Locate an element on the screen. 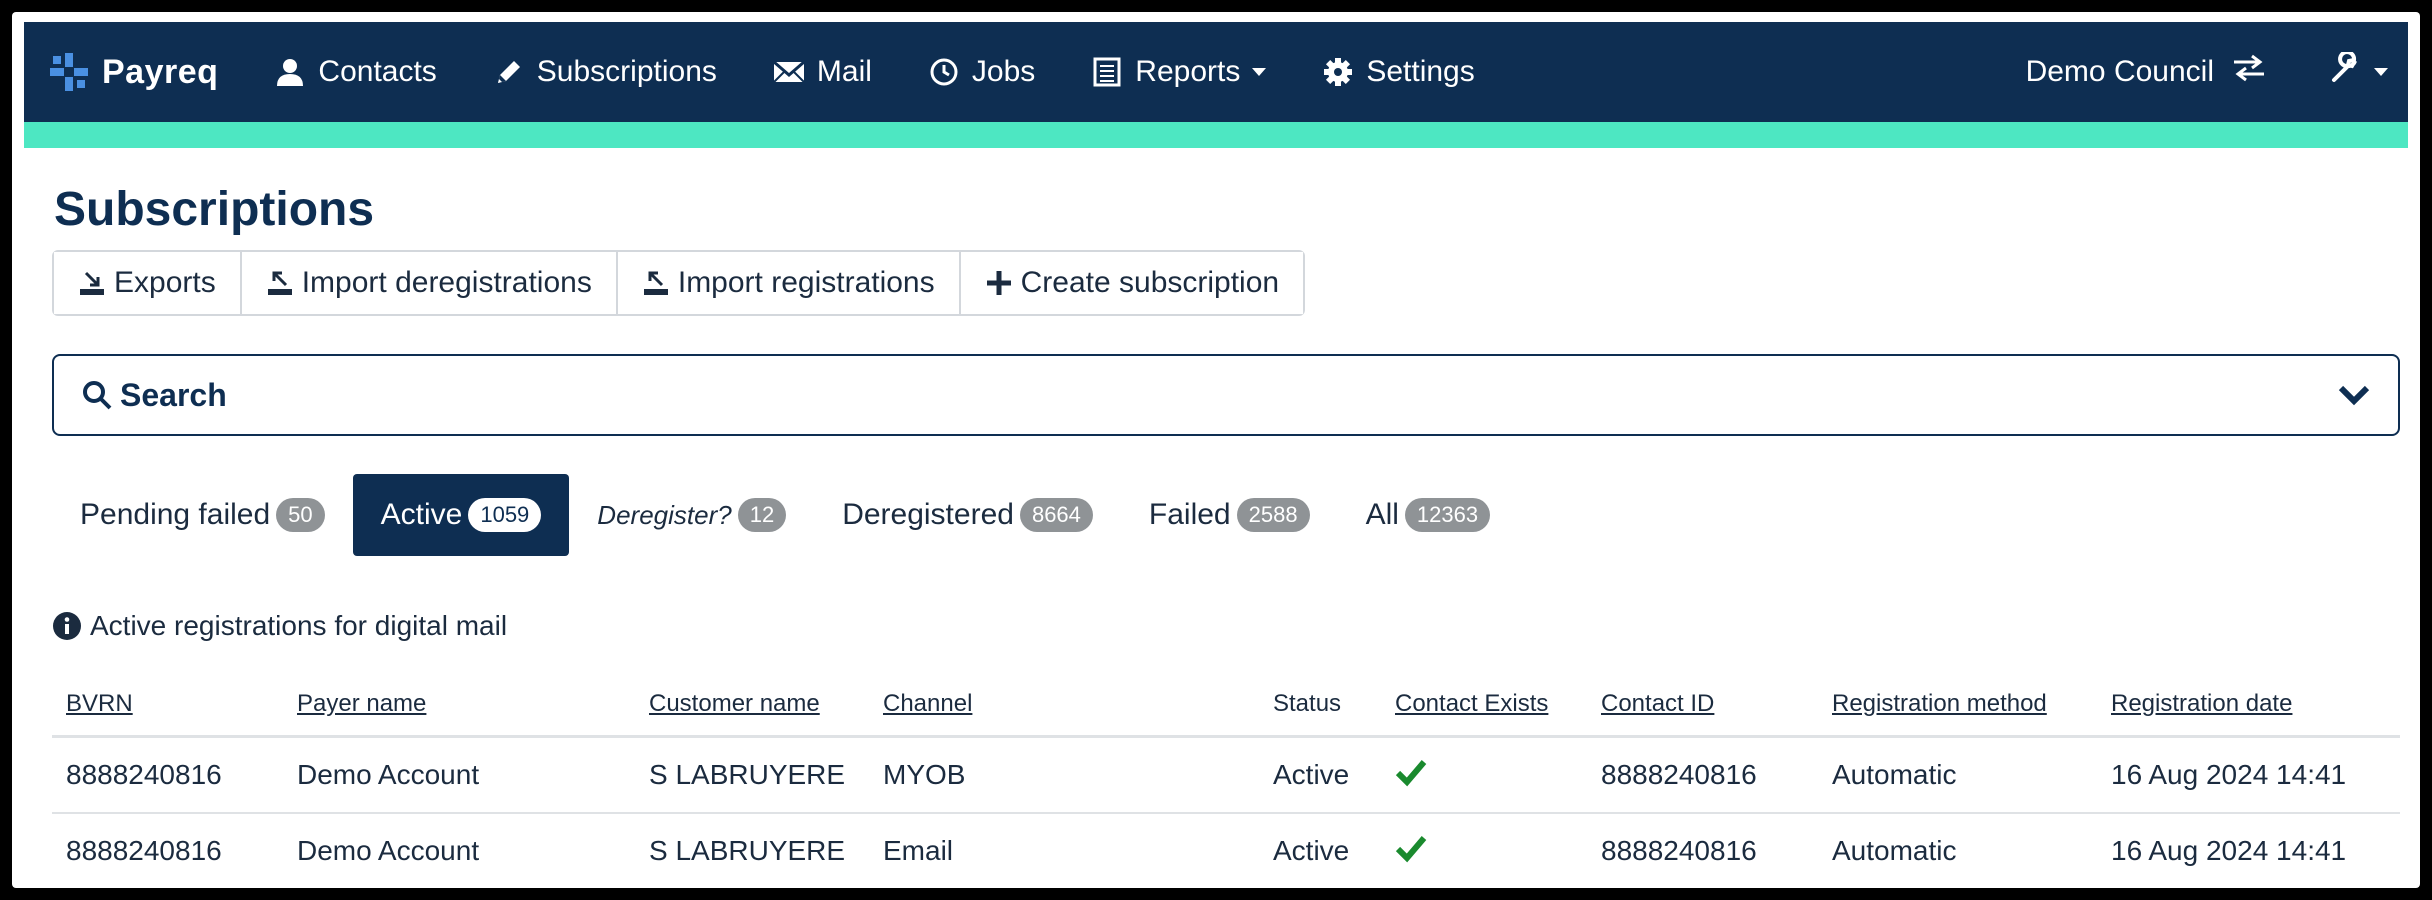  search-label: Search is located at coordinates (173, 394).